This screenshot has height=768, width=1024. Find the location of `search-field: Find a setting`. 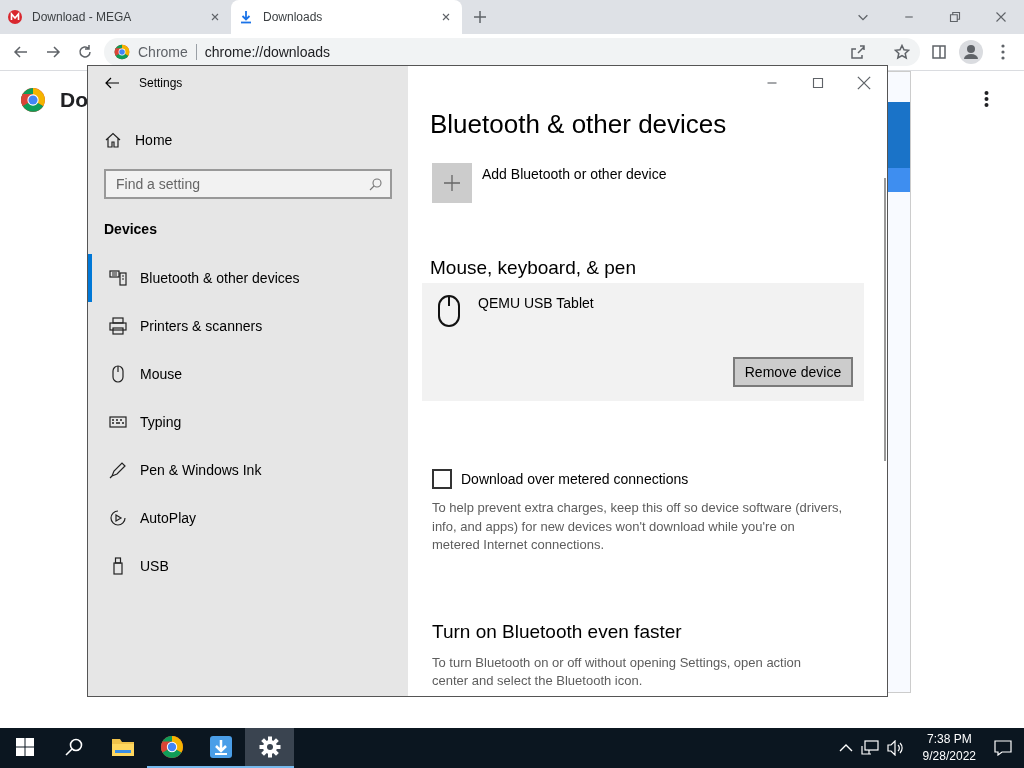

search-field: Find a setting is located at coordinates (248, 184).